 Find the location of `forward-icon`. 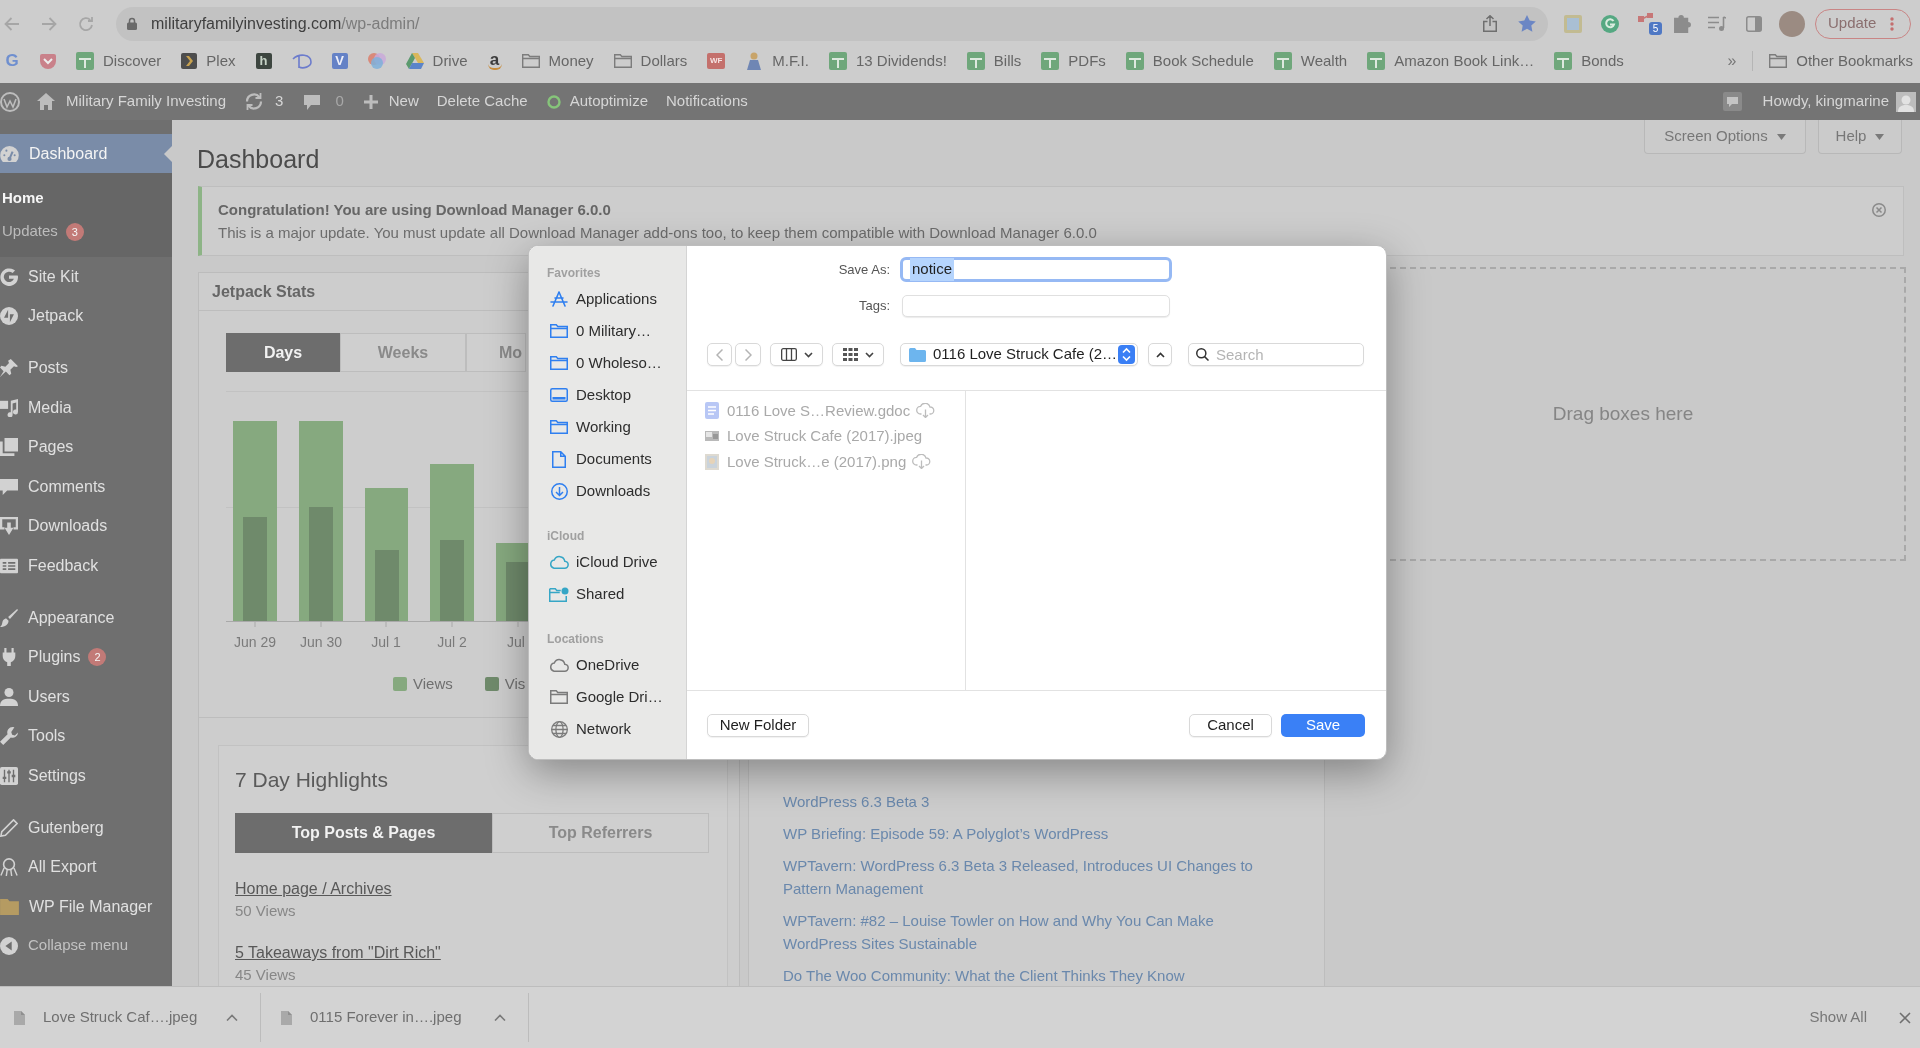

forward-icon is located at coordinates (49, 23).